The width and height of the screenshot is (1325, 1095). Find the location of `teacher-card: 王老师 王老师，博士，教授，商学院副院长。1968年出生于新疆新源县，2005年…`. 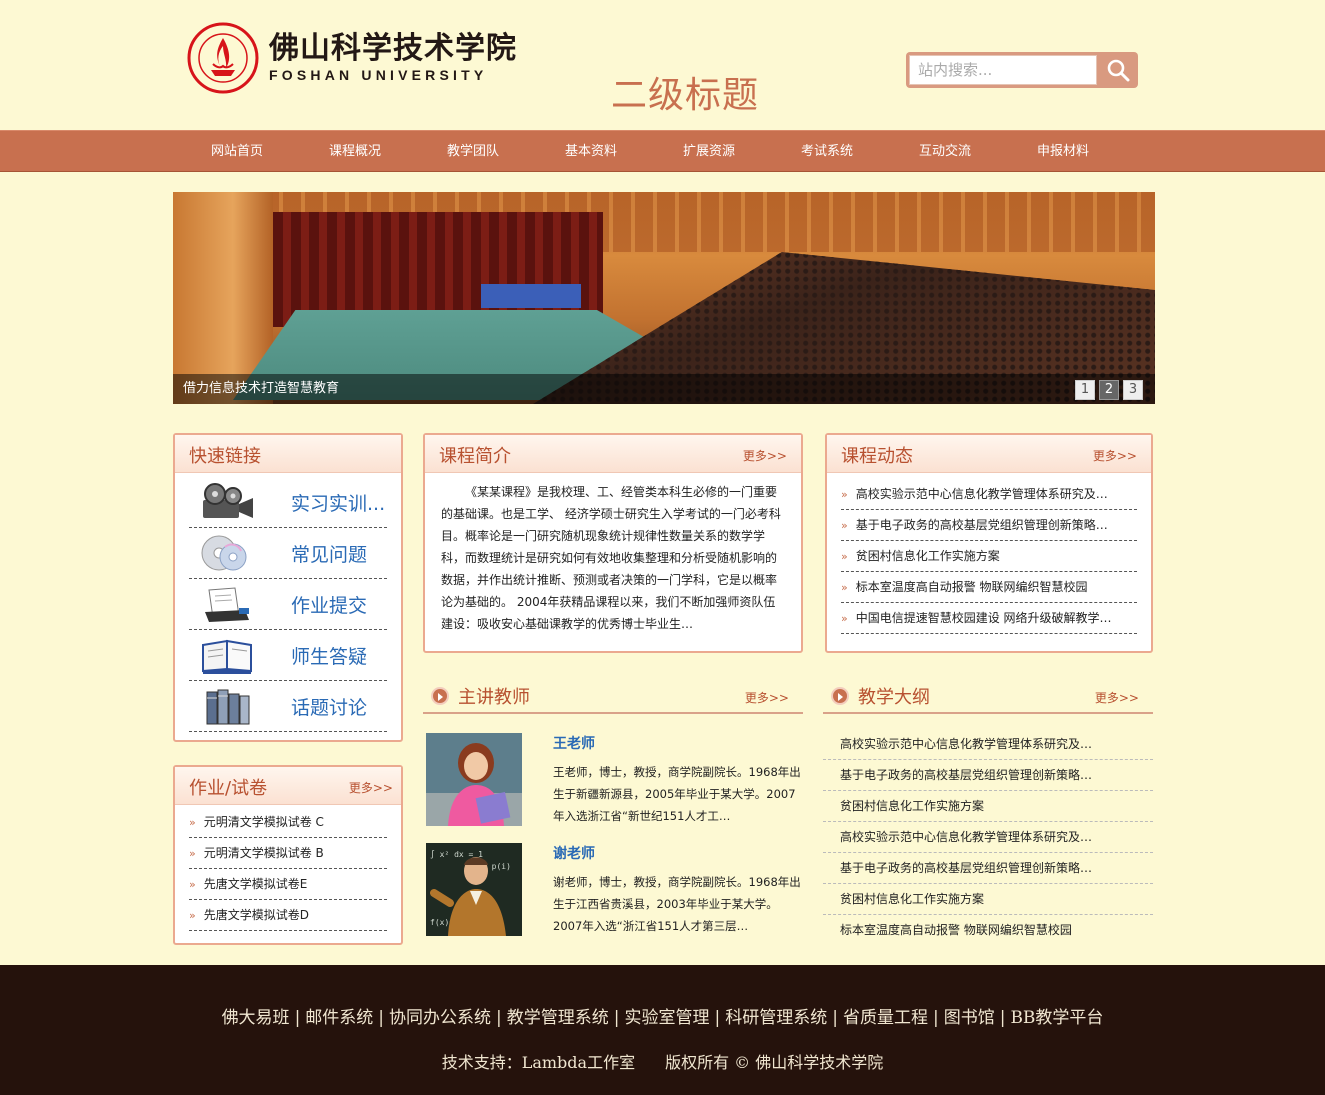

teacher-card: 王老师 王老师，博士，教授，商学院副院长。1968年出生于新疆新源县，2005年… is located at coordinates (616, 781).